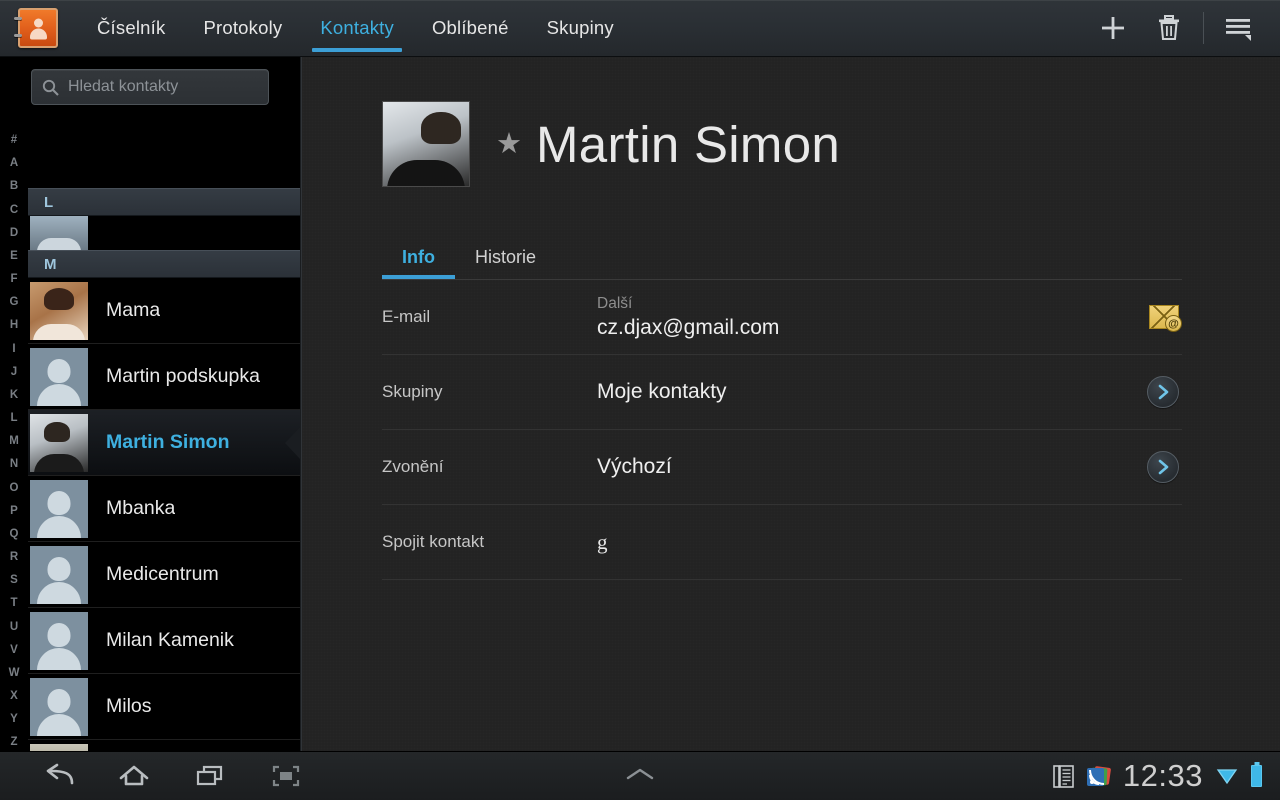 This screenshot has height=800, width=1280. Describe the element at coordinates (13, 743) in the screenshot. I see `alpha-index-item: Z` at that location.